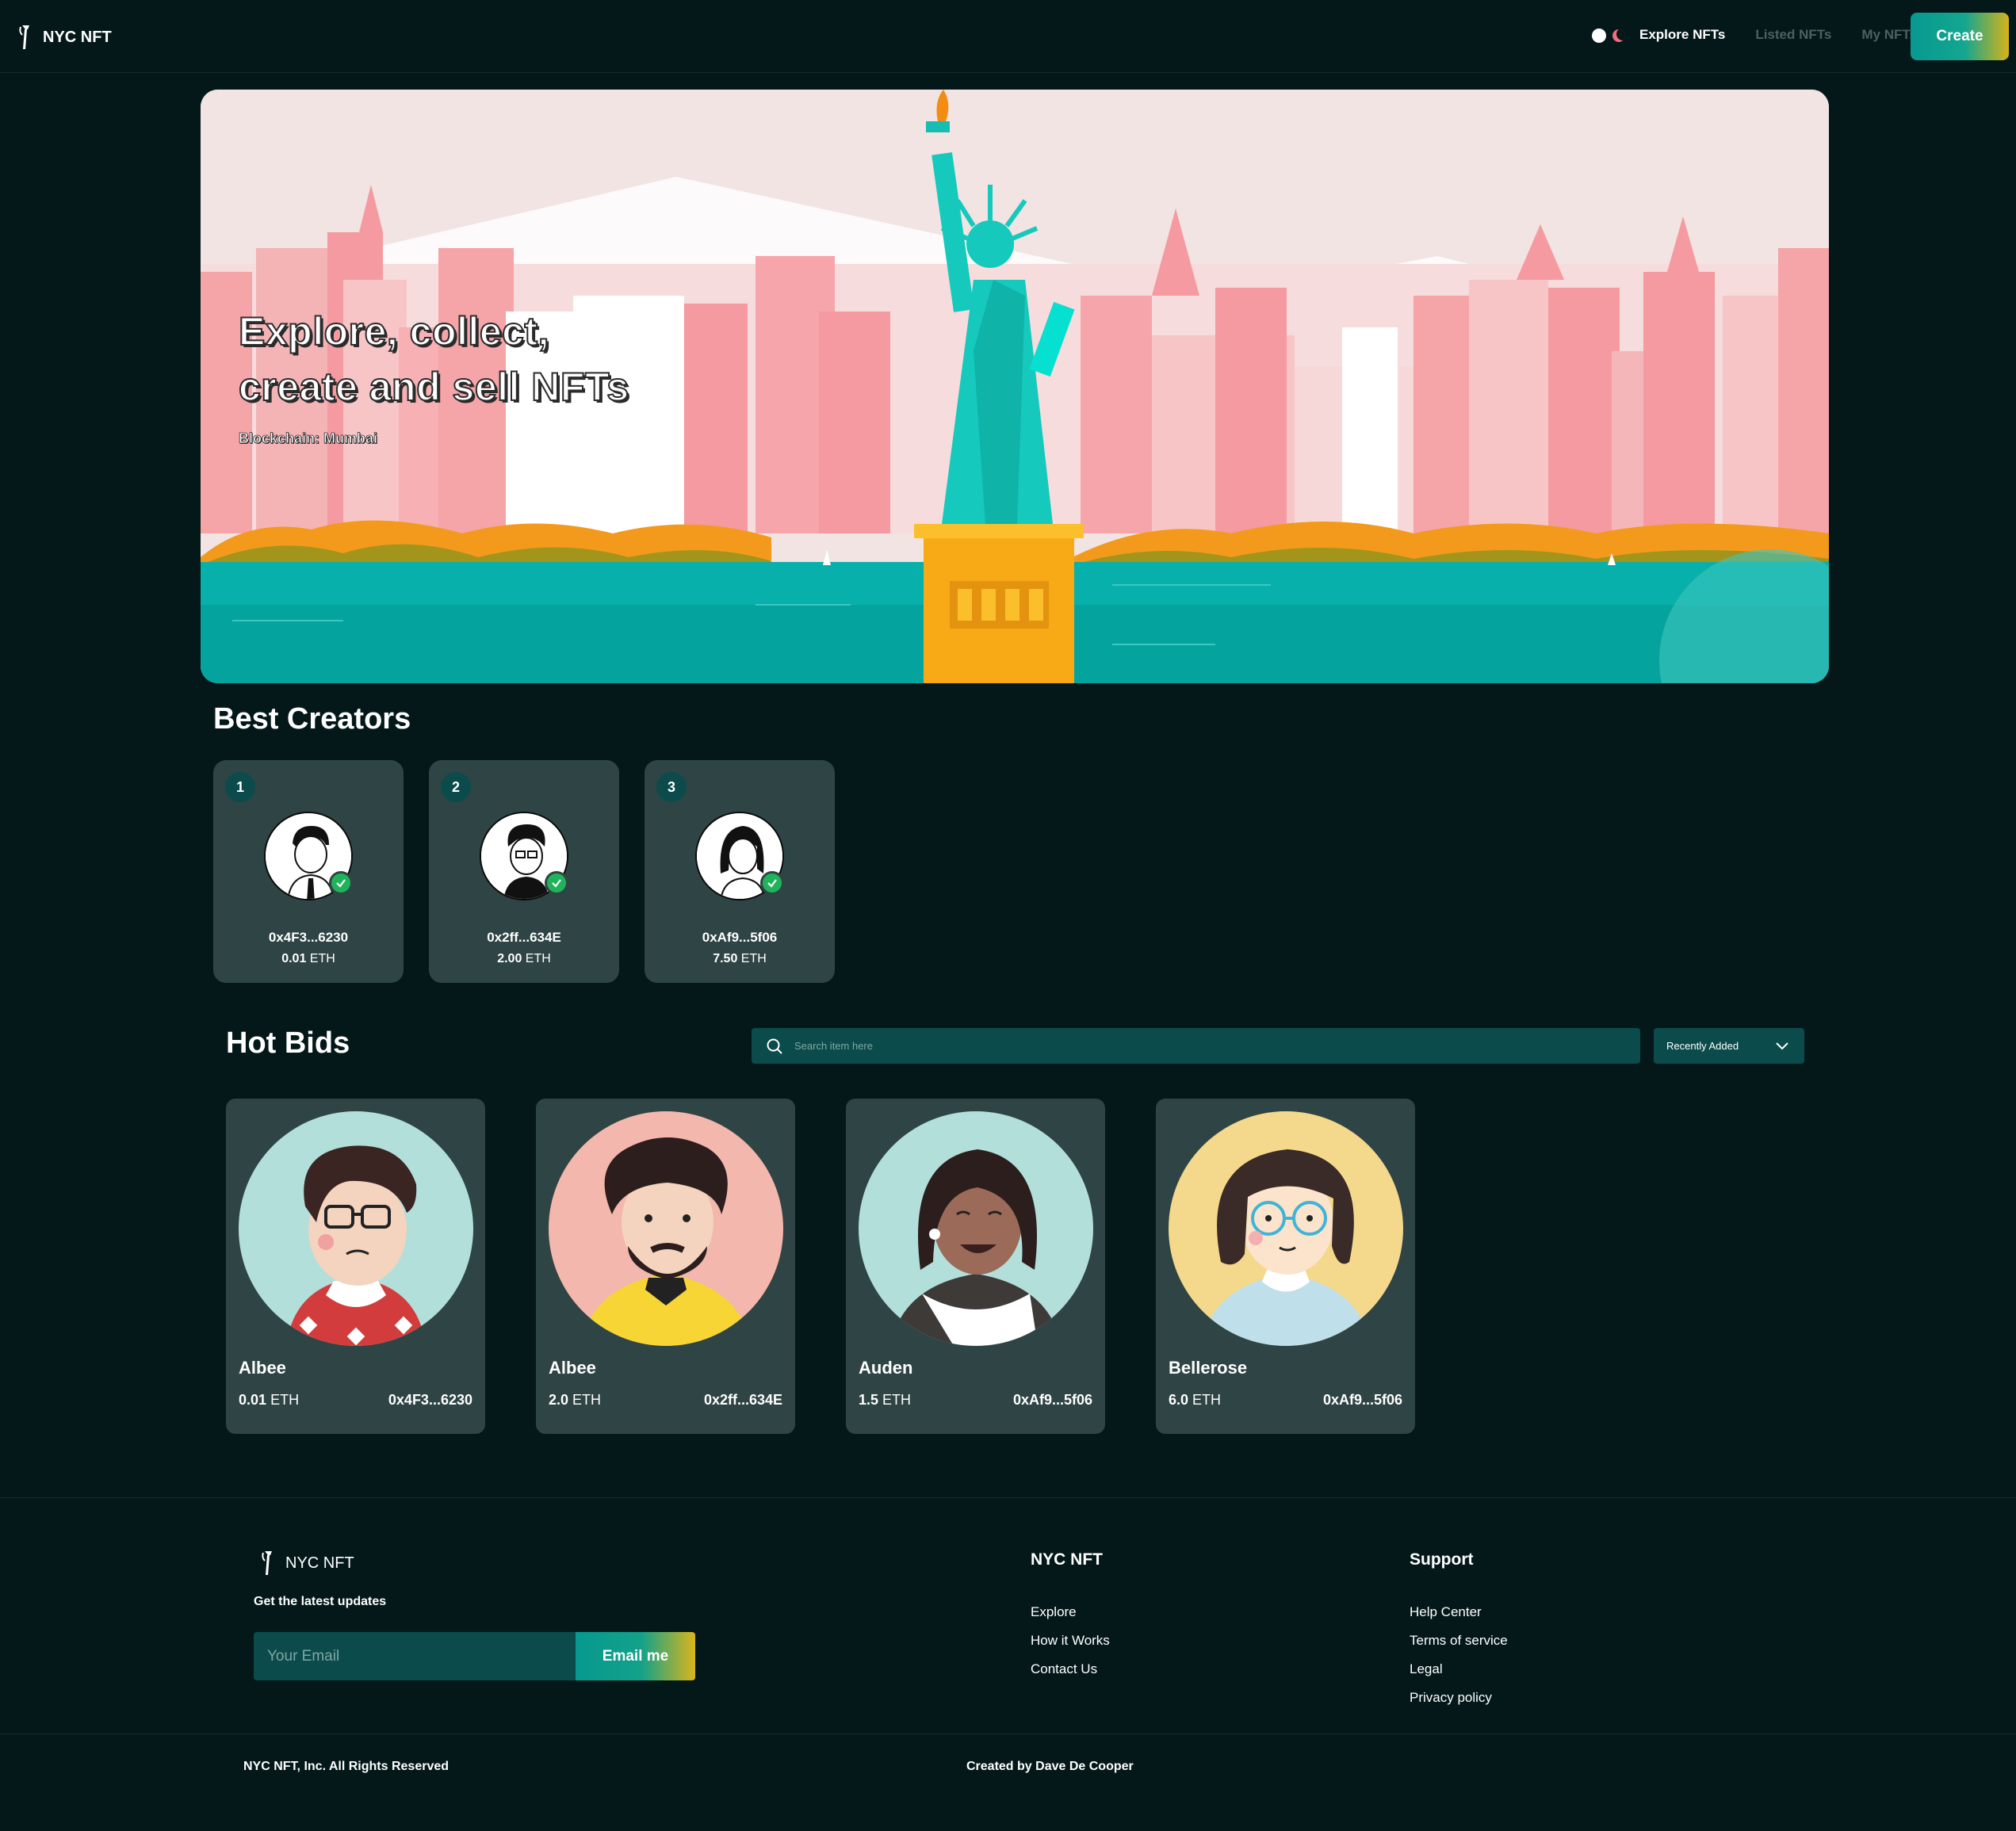 The height and width of the screenshot is (1831, 2016). What do you see at coordinates (524, 937) in the screenshot?
I see `creator-address: 0x2ff...634E` at bounding box center [524, 937].